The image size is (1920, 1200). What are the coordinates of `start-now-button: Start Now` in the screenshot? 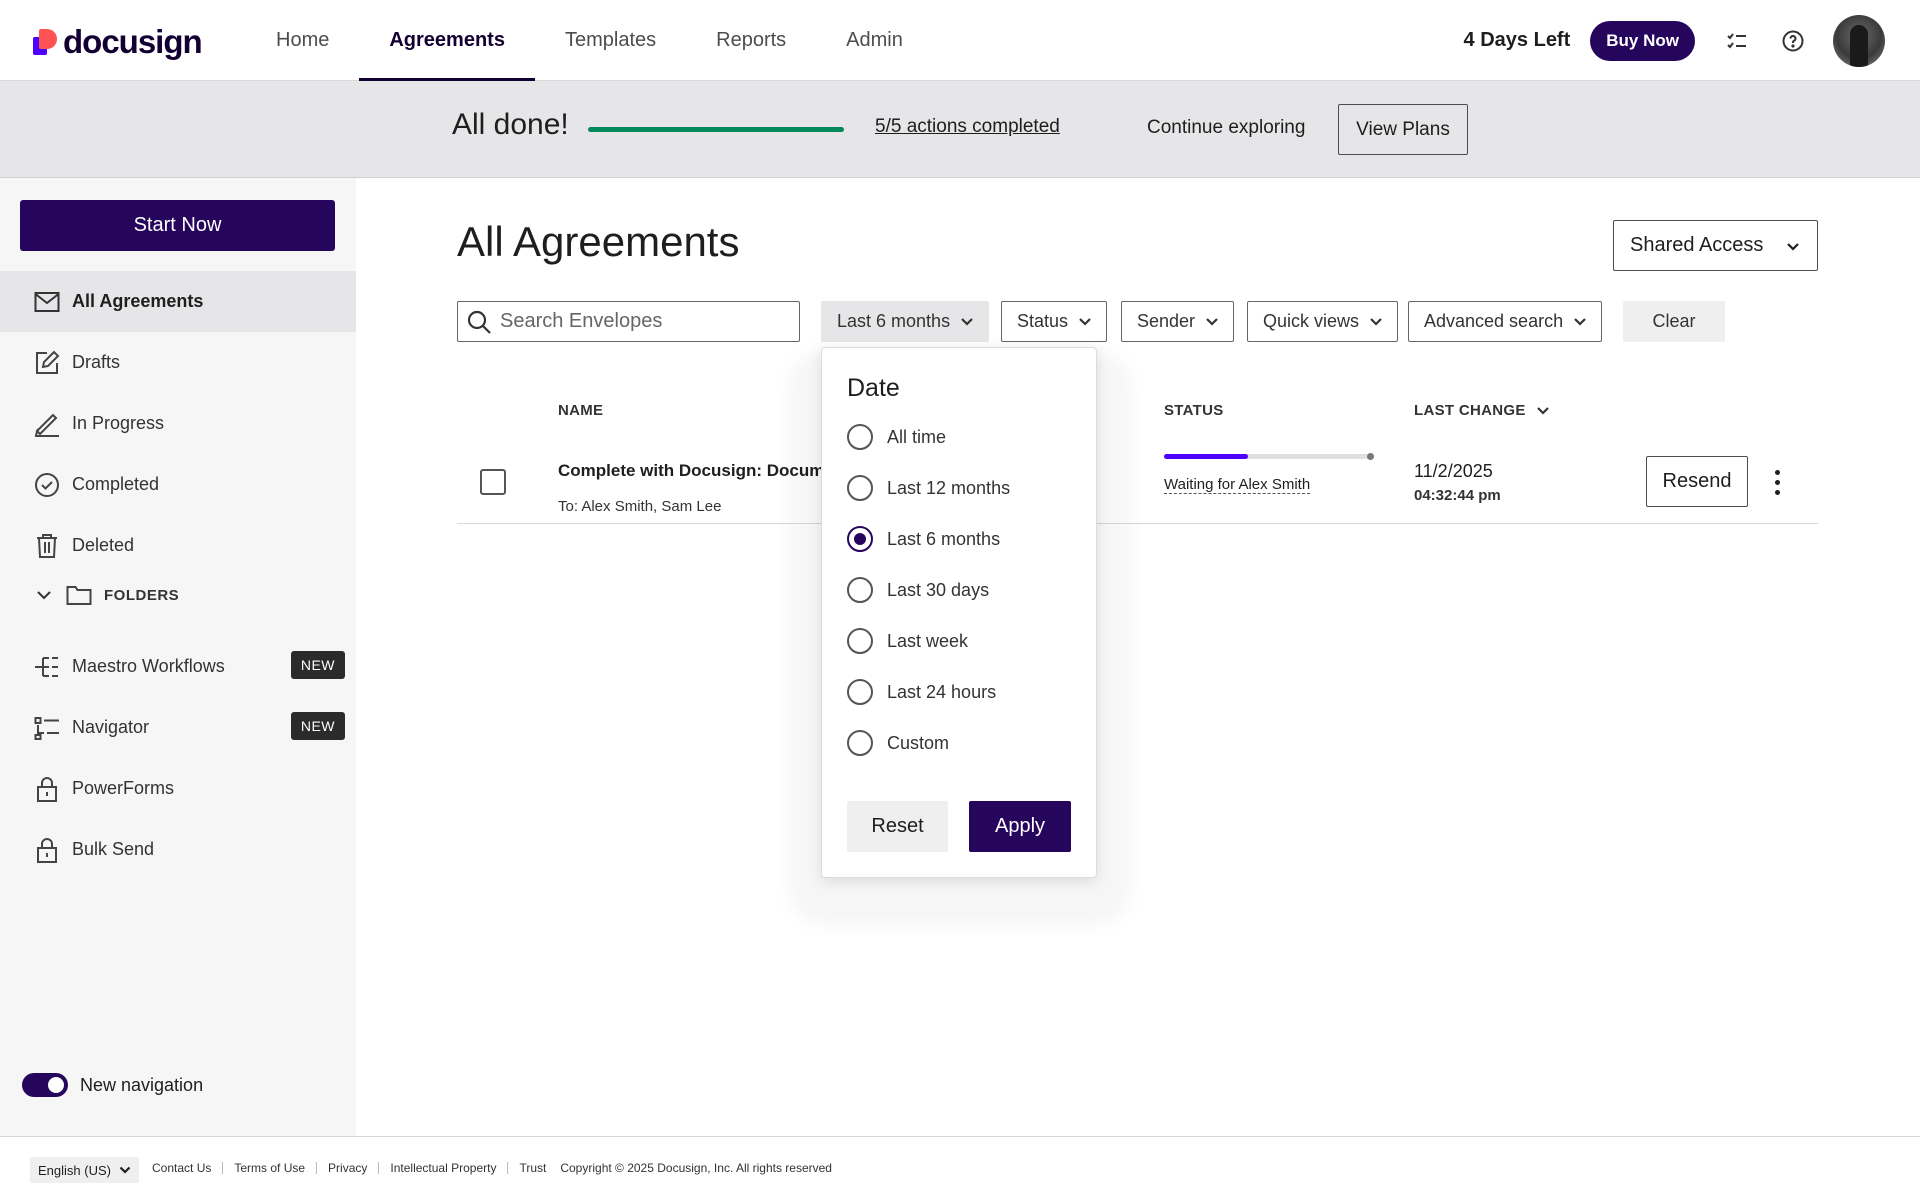 It's located at (177, 225).